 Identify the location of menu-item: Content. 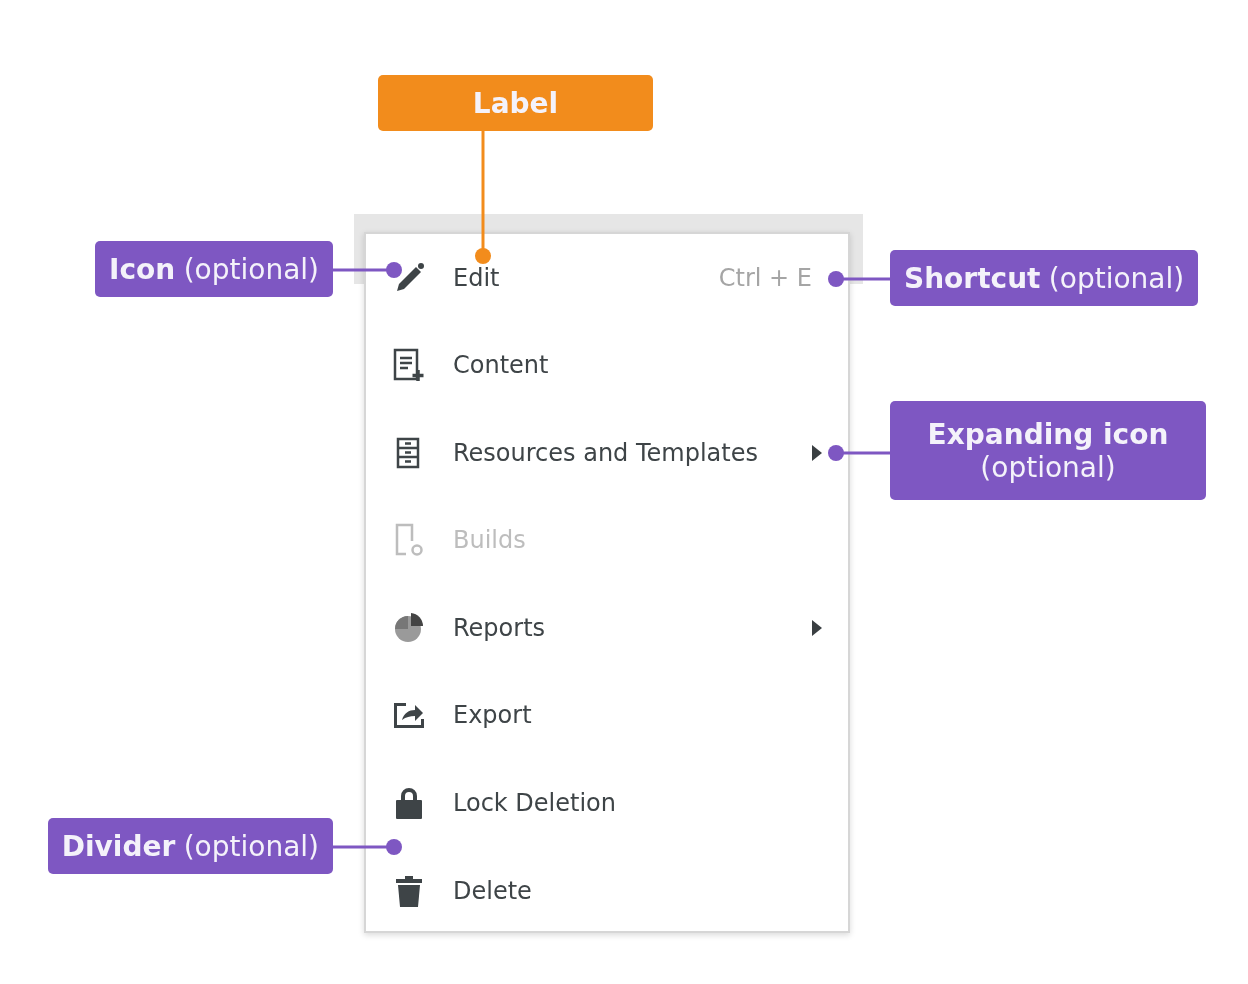
(607, 365).